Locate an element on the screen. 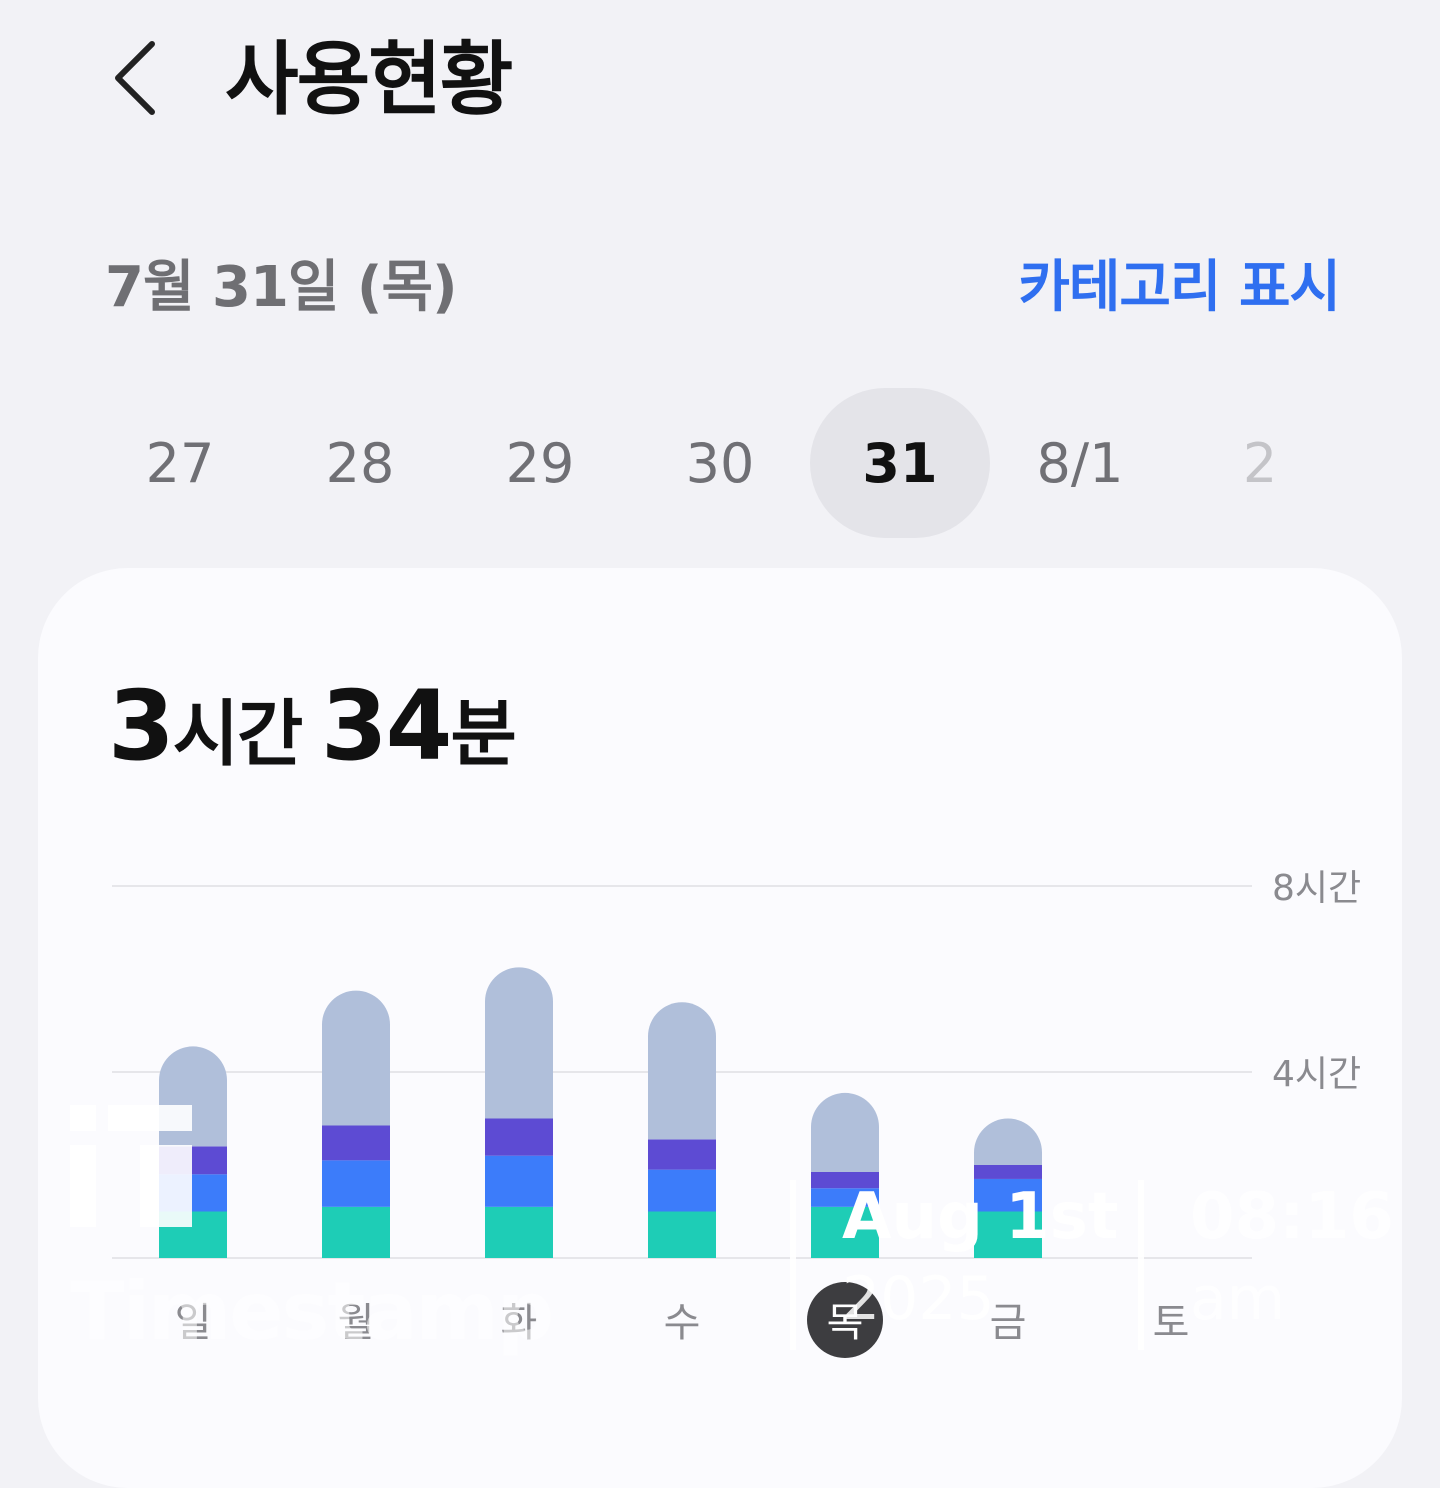 The height and width of the screenshot is (1488, 1440). back-button is located at coordinates (135, 78).